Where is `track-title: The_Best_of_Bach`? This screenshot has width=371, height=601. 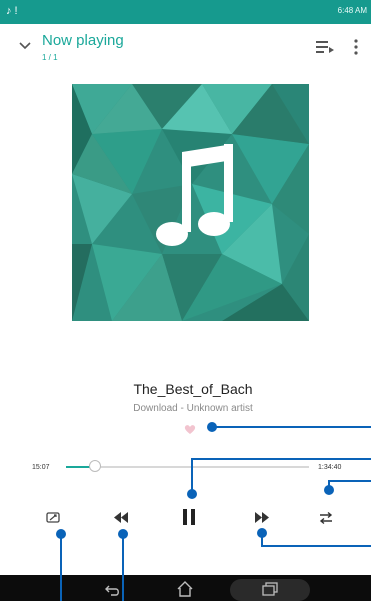
track-title: The_Best_of_Bach is located at coordinates (193, 389).